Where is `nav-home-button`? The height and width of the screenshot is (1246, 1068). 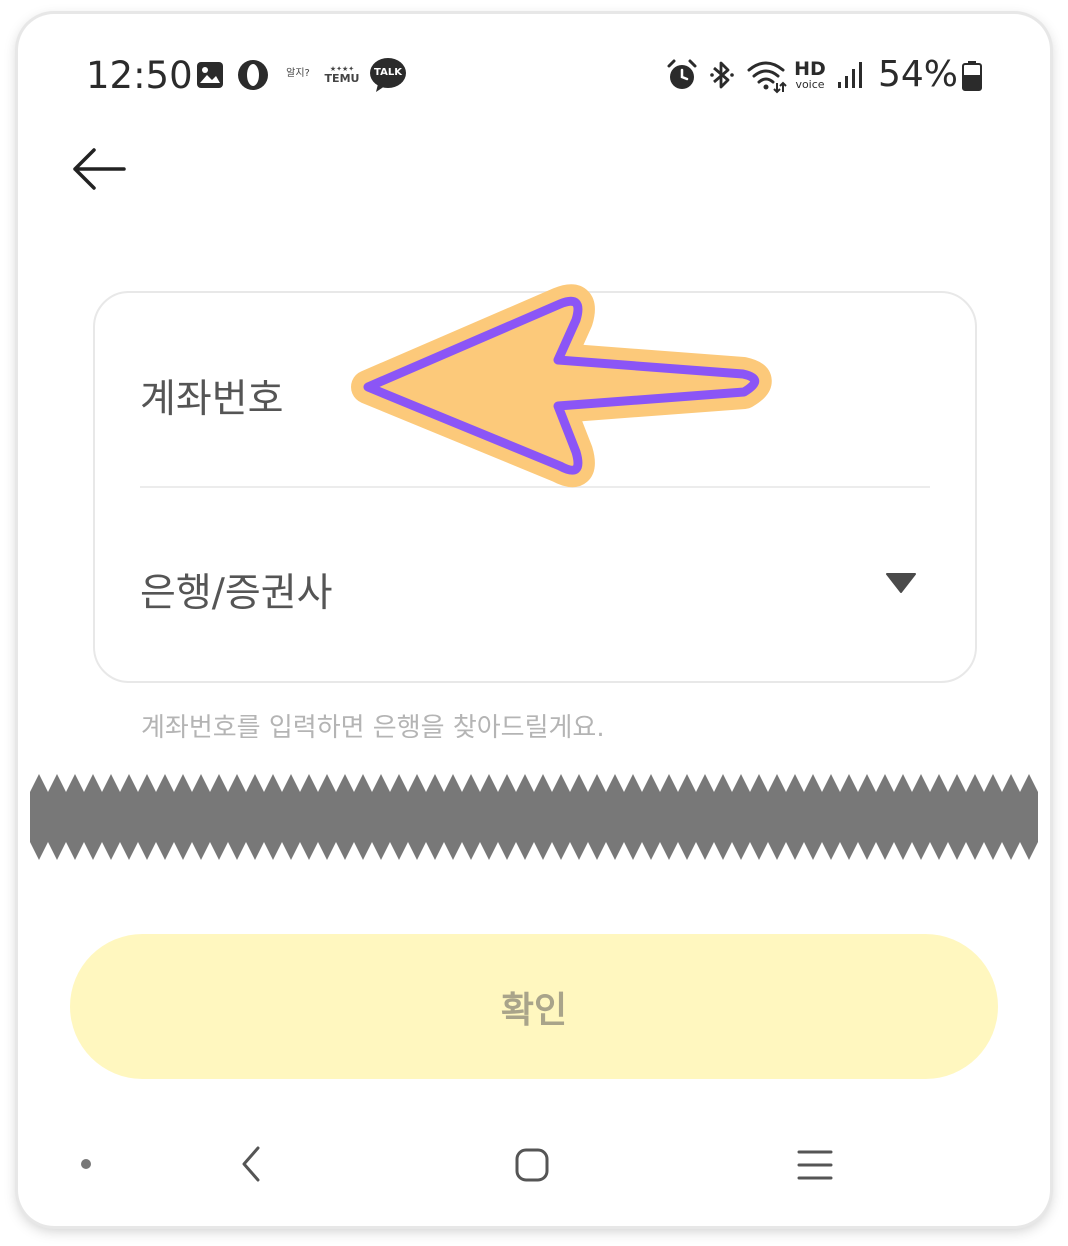
nav-home-button is located at coordinates (532, 1165).